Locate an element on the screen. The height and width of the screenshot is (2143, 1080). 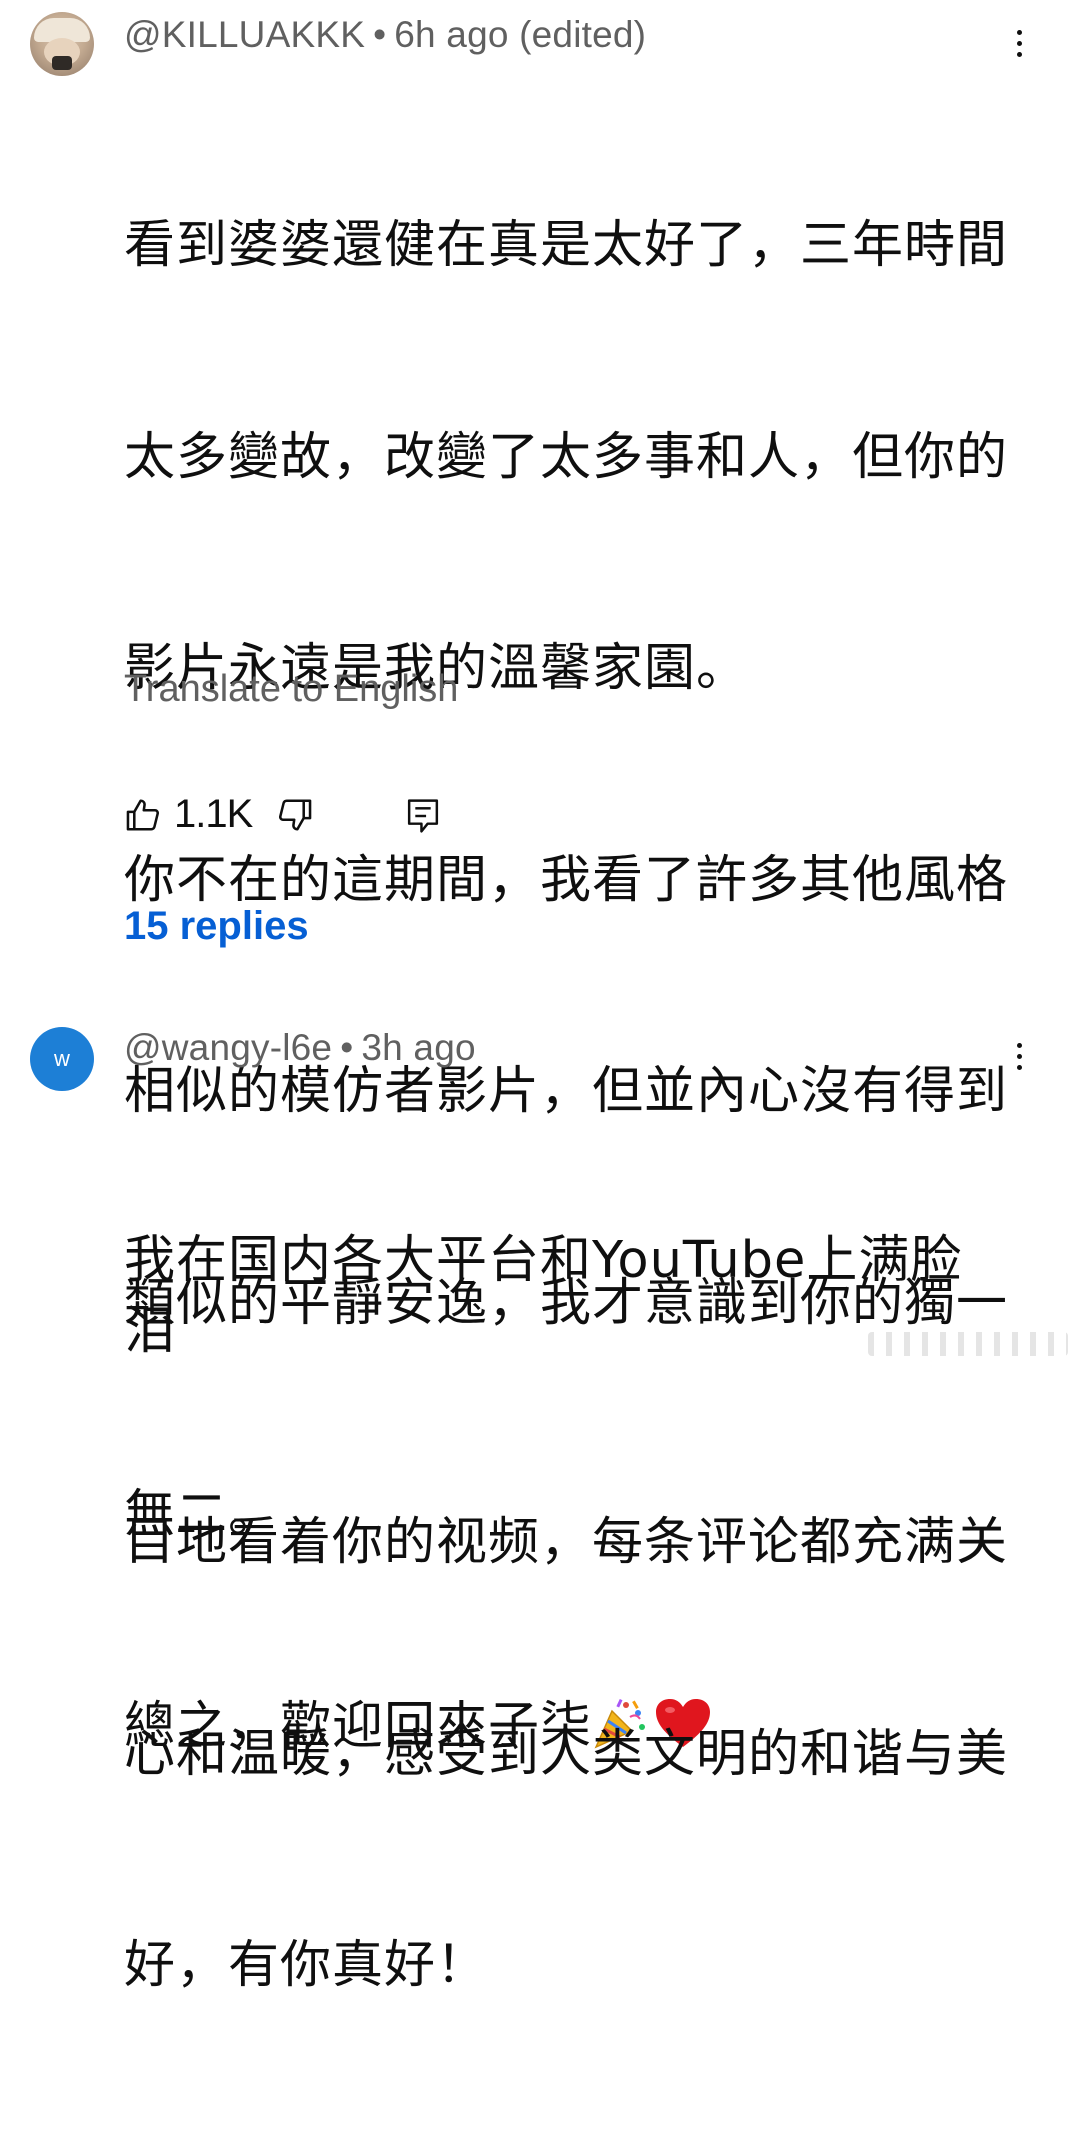
view-replies-button: 15 replies is located at coordinates (216, 926).